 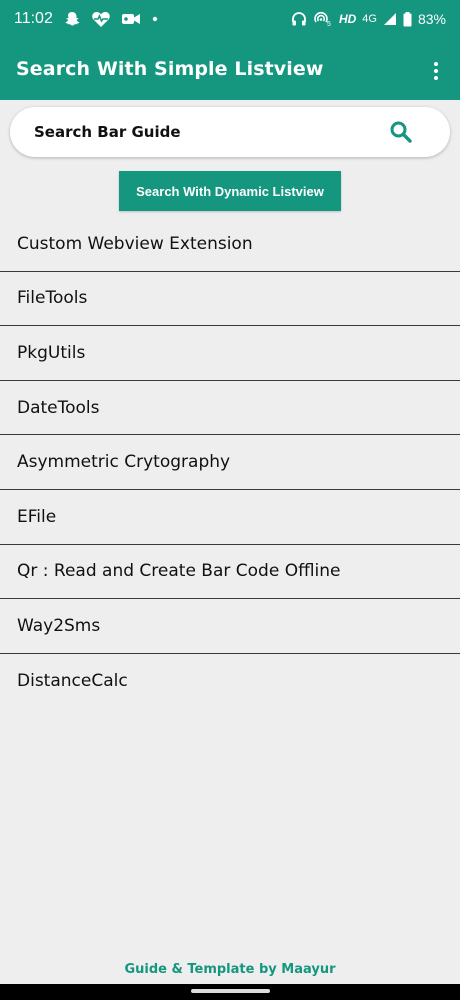 I want to click on home-gesture-handle, so click(x=230, y=991).